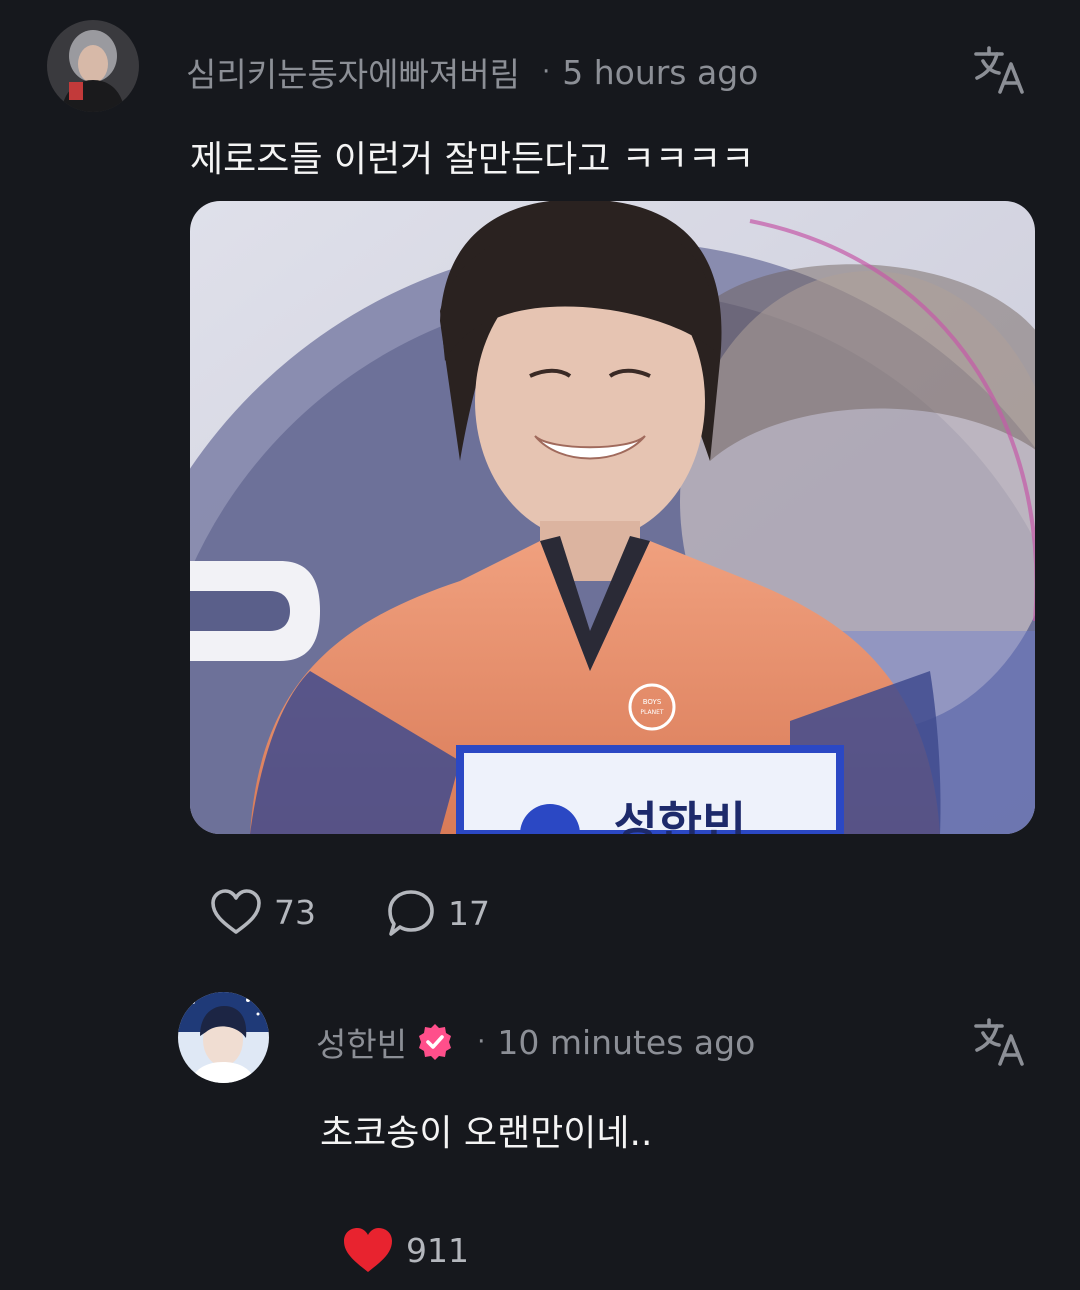  What do you see at coordinates (651, 712) in the screenshot?
I see `jersey-logo-text-2: PLANET` at bounding box center [651, 712].